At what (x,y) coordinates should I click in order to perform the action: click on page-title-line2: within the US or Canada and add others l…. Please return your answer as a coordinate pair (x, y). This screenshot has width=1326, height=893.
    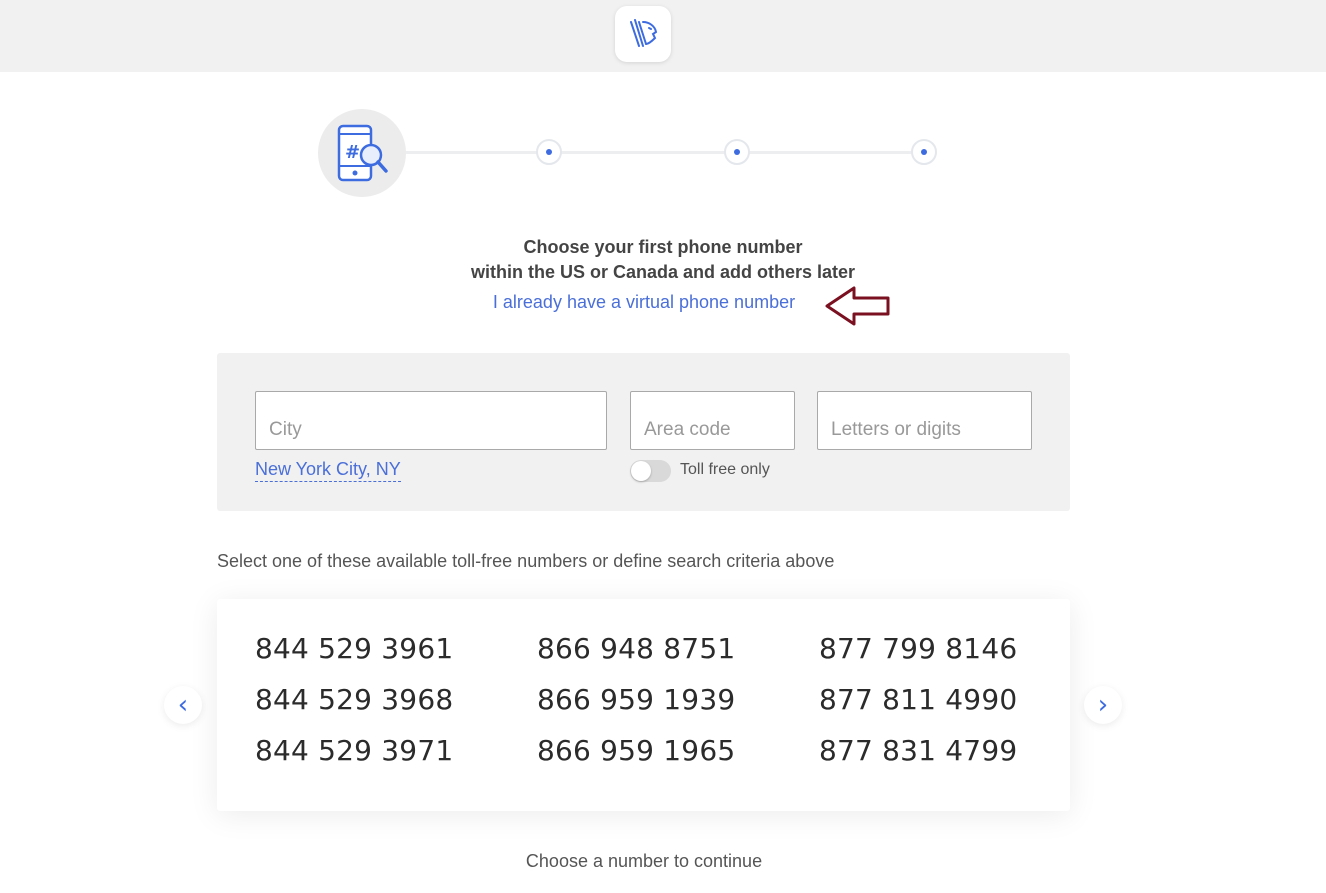
    Looking at the image, I should click on (663, 272).